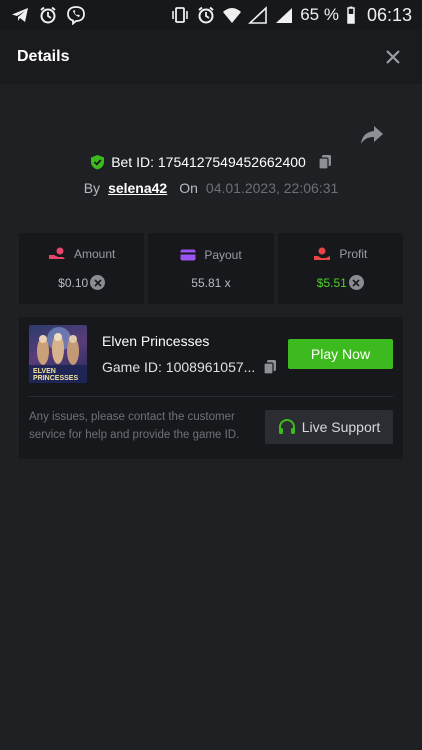 The height and width of the screenshot is (750, 422). Describe the element at coordinates (44, 371) in the screenshot. I see `svg-text: ELVEN` at that location.